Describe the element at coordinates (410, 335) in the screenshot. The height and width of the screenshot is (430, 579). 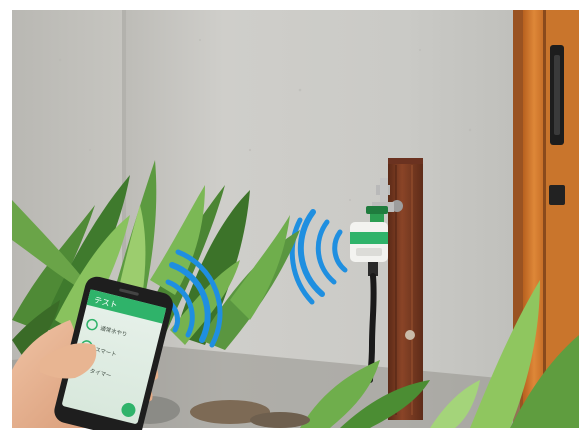
I see `post-bolt` at that location.